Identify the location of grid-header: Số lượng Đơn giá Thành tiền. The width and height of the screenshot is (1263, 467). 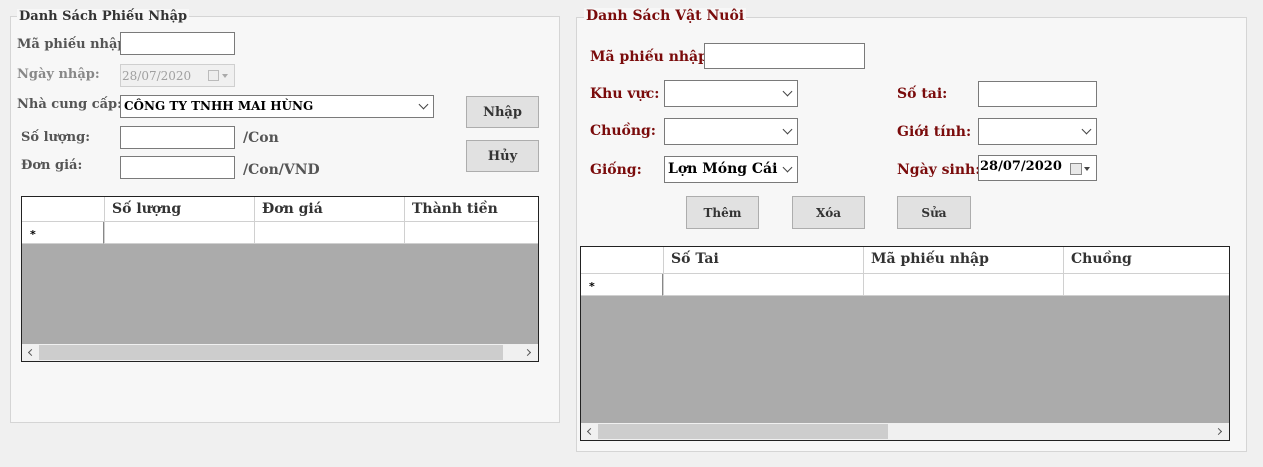
(280, 209).